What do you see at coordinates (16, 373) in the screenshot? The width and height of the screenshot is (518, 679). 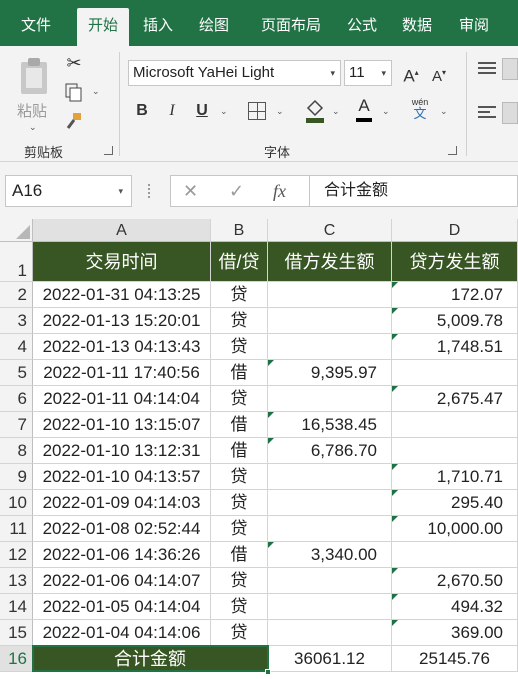 I see `row-header: 5` at bounding box center [16, 373].